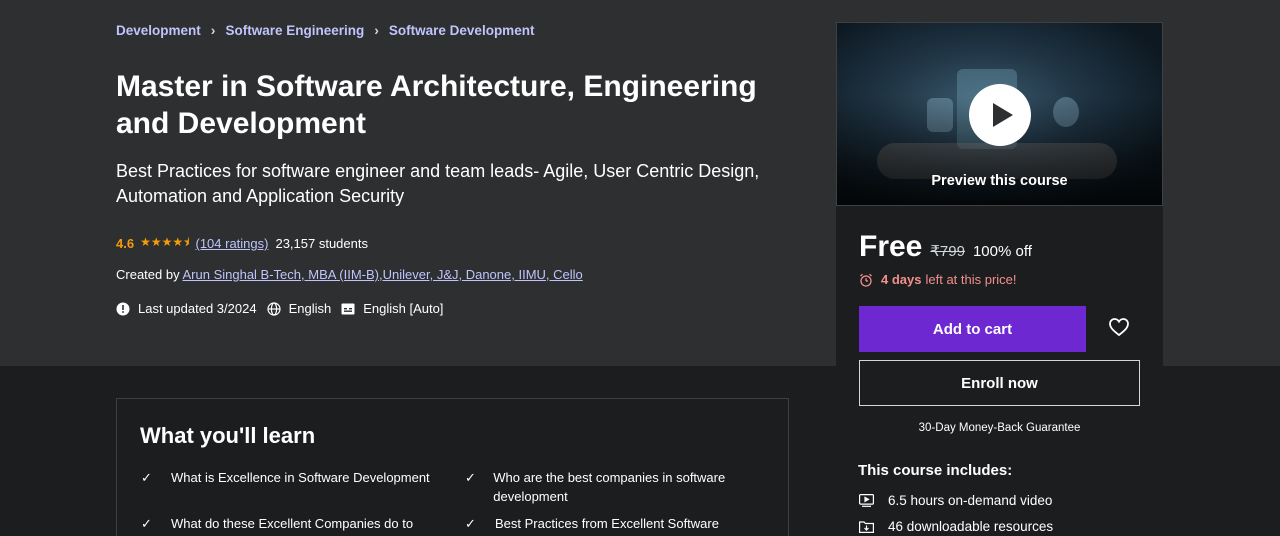  I want to click on last-updated: Last updated 3/2024, so click(186, 308).